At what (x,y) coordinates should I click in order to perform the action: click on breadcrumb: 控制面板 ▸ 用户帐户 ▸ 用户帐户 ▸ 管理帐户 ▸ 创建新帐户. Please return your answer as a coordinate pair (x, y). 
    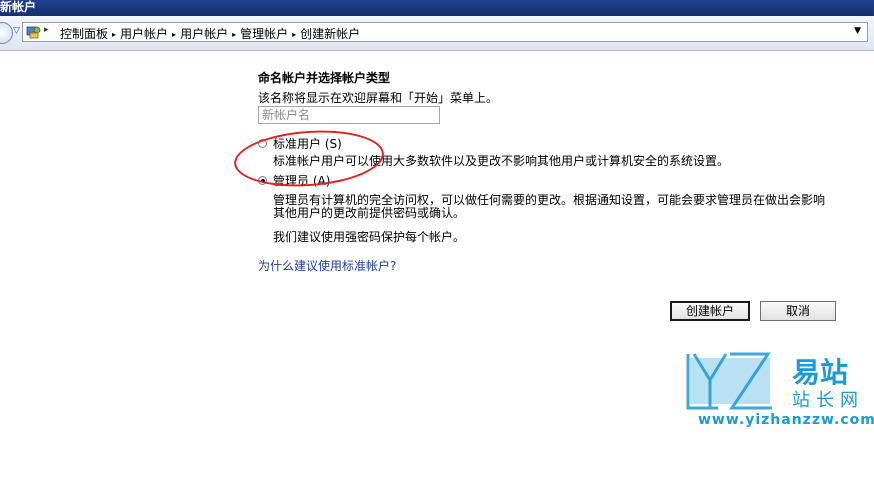
    Looking at the image, I should click on (210, 33).